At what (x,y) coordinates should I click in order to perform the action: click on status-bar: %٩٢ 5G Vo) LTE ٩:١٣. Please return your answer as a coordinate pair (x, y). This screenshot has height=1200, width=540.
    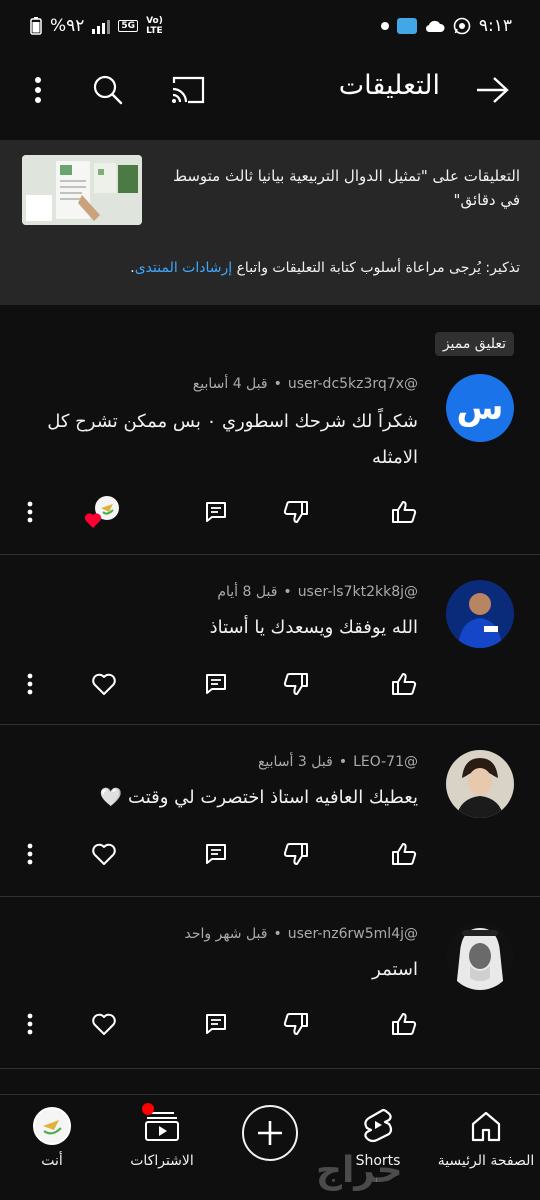
    Looking at the image, I should click on (270, 29).